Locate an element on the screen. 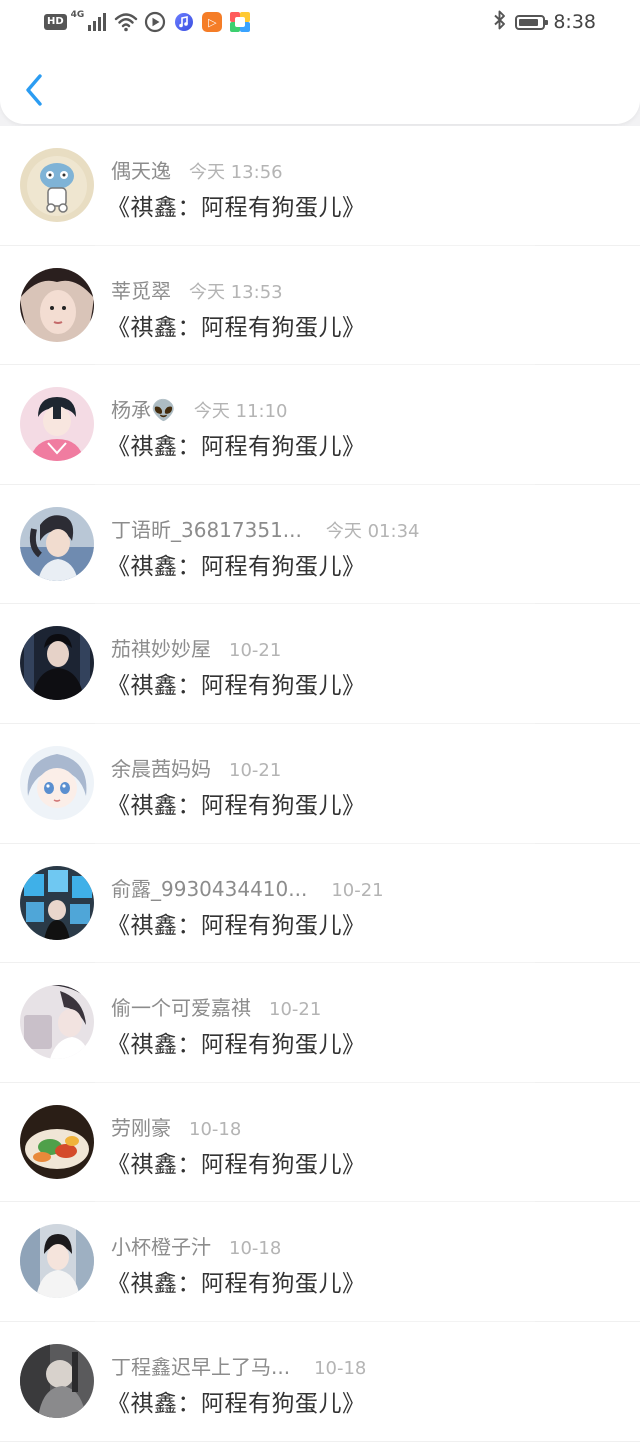  music-app-icon is located at coordinates (184, 22).